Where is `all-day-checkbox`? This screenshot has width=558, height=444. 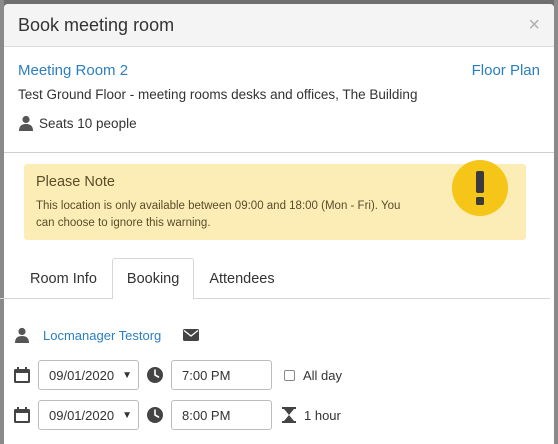
all-day-checkbox is located at coordinates (289, 375).